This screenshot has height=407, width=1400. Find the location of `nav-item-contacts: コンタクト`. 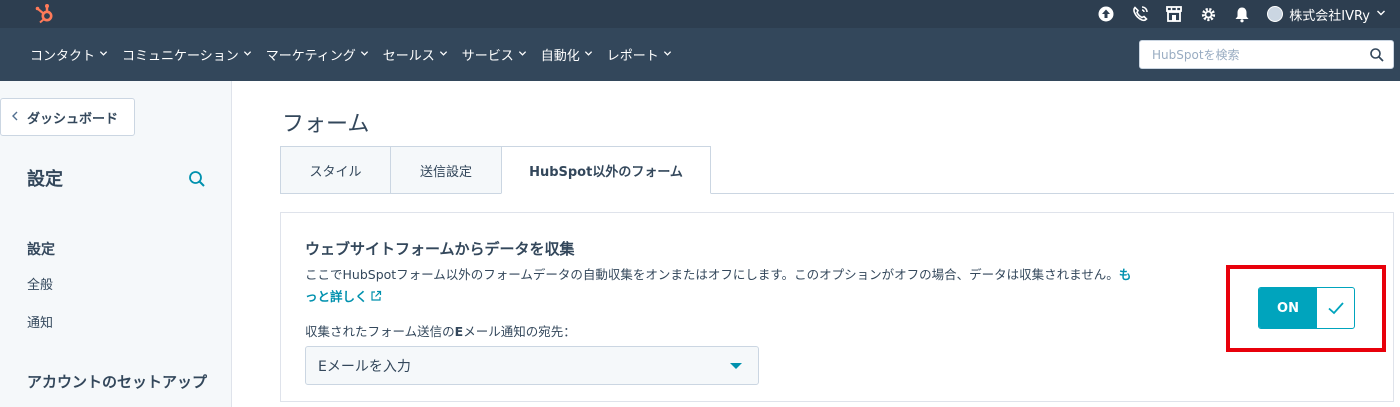

nav-item-contacts: コンタクト is located at coordinates (76, 54).